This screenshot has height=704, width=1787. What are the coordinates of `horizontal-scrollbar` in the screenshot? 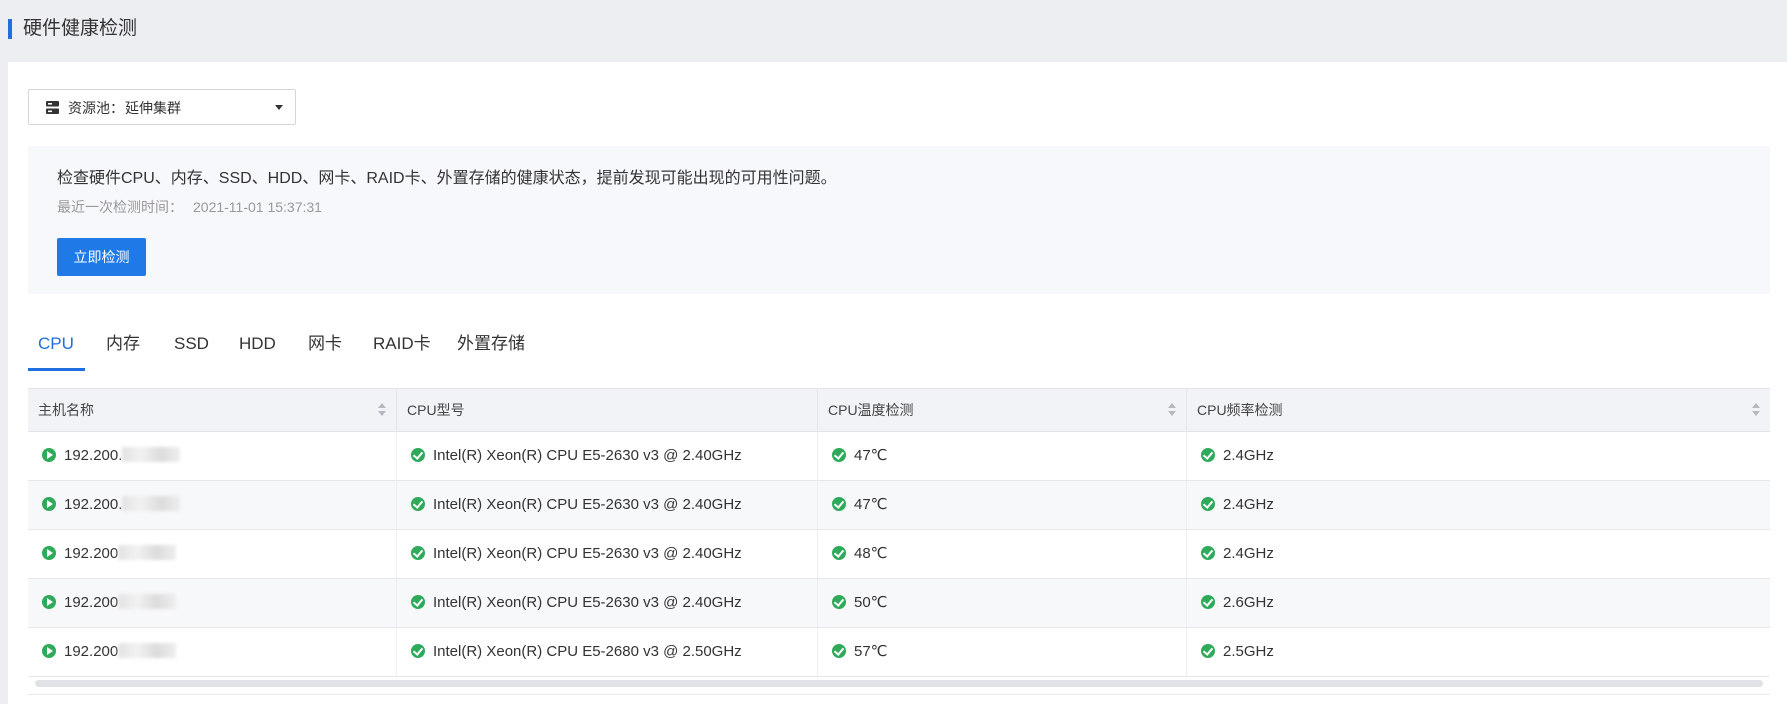 It's located at (899, 683).